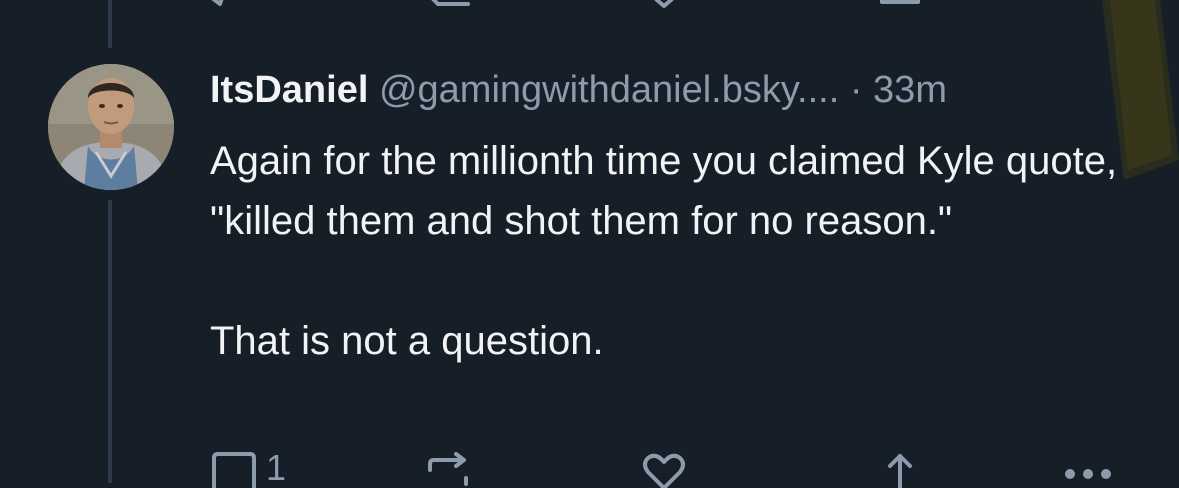 The image size is (1179, 488). Describe the element at coordinates (289, 90) in the screenshot. I see `author-display-name: ItsDaniel` at that location.